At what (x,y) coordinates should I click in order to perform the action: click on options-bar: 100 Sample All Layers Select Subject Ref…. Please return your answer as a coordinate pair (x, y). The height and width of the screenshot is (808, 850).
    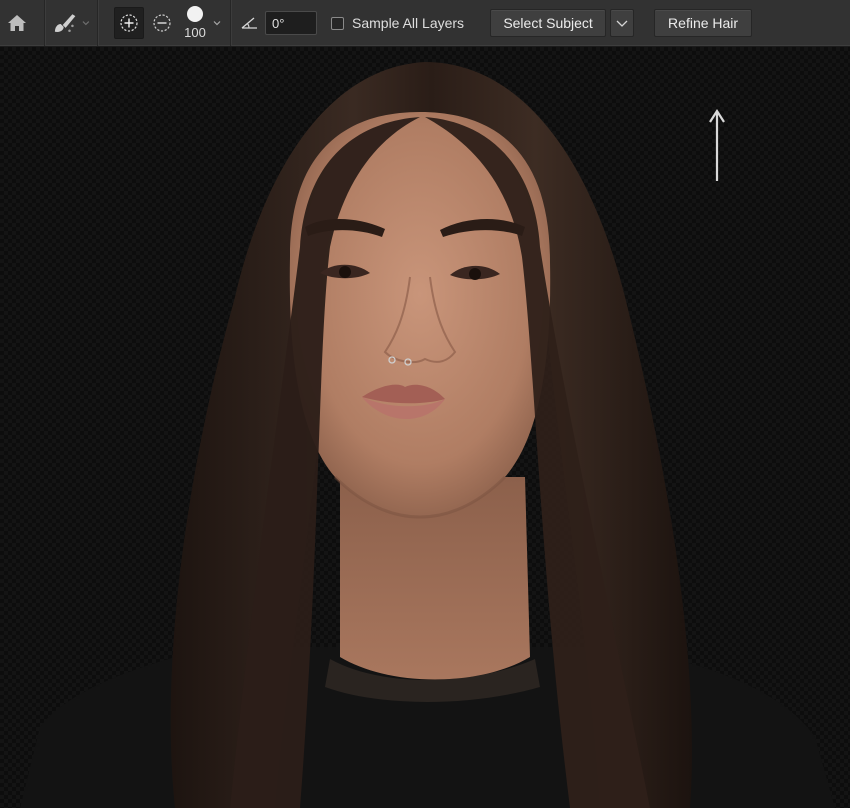
    Looking at the image, I should click on (425, 23).